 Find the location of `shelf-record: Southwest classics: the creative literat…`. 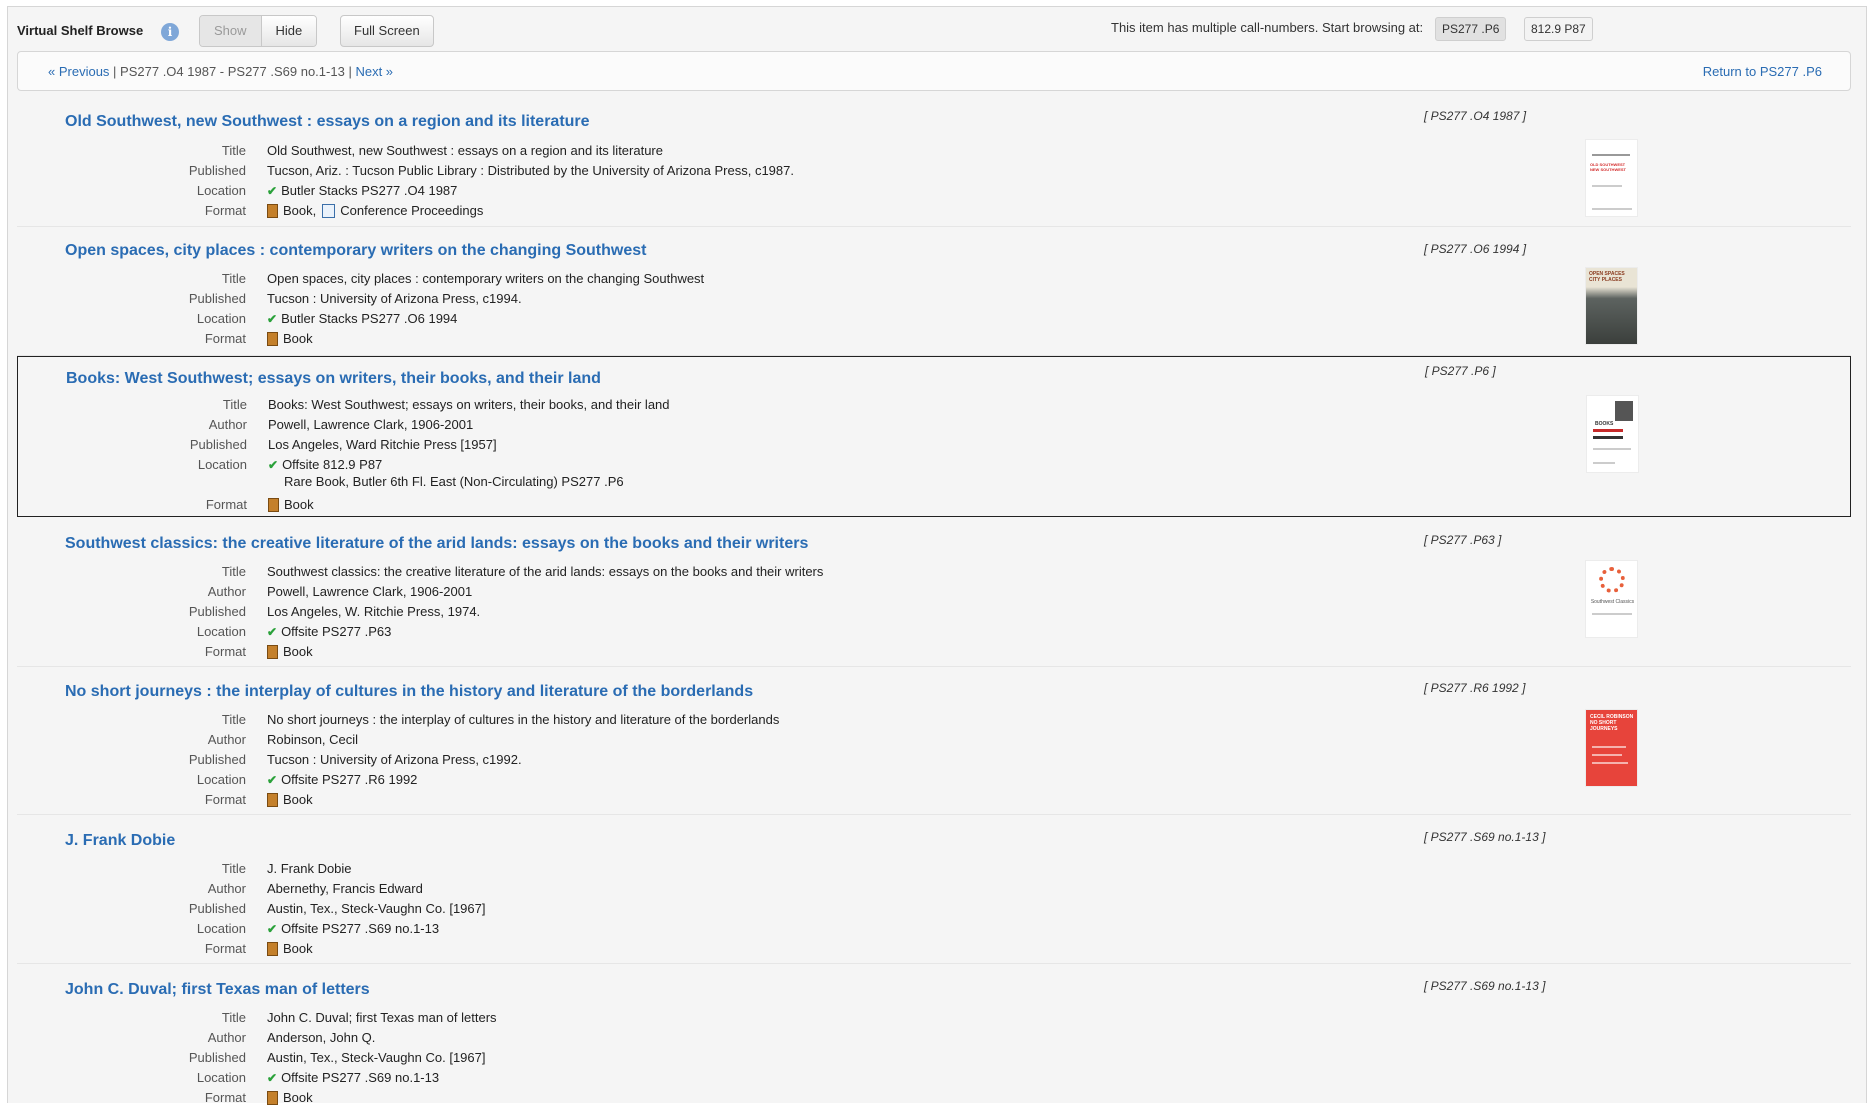

shelf-record: Southwest classics: the creative literat… is located at coordinates (934, 592).